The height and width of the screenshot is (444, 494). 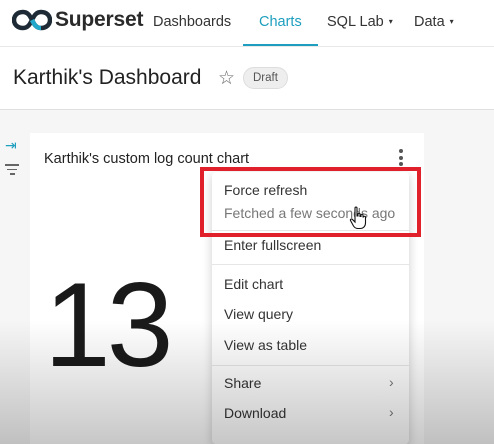 I want to click on dashboard-header: Karthik's Dashboard ☆ Draft, so click(x=247, y=78).